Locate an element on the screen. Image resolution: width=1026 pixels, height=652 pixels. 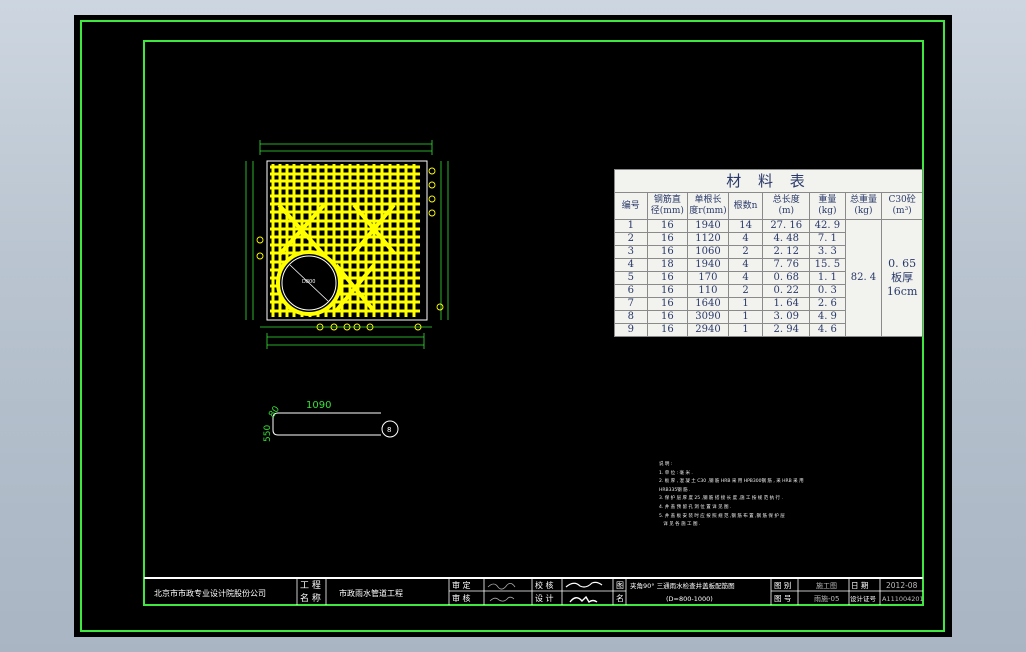
note-line: 说 明 : is located at coordinates (666, 464).